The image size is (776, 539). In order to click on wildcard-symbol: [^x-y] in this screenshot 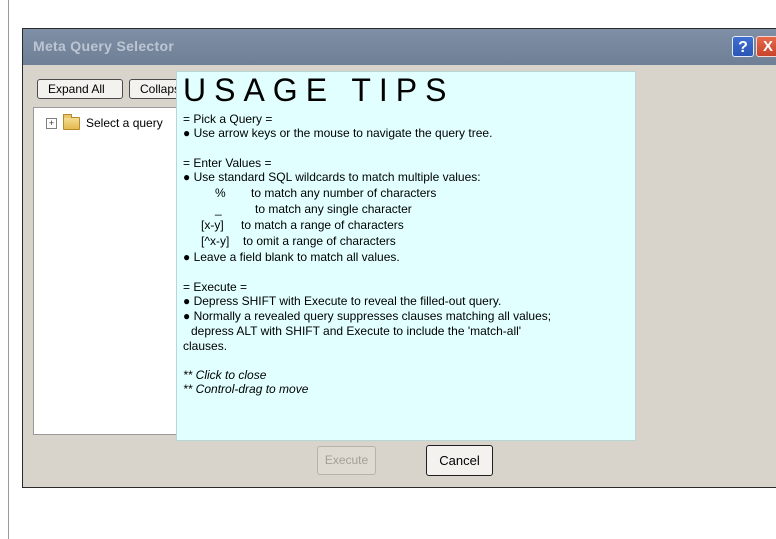, I will do `click(215, 241)`.